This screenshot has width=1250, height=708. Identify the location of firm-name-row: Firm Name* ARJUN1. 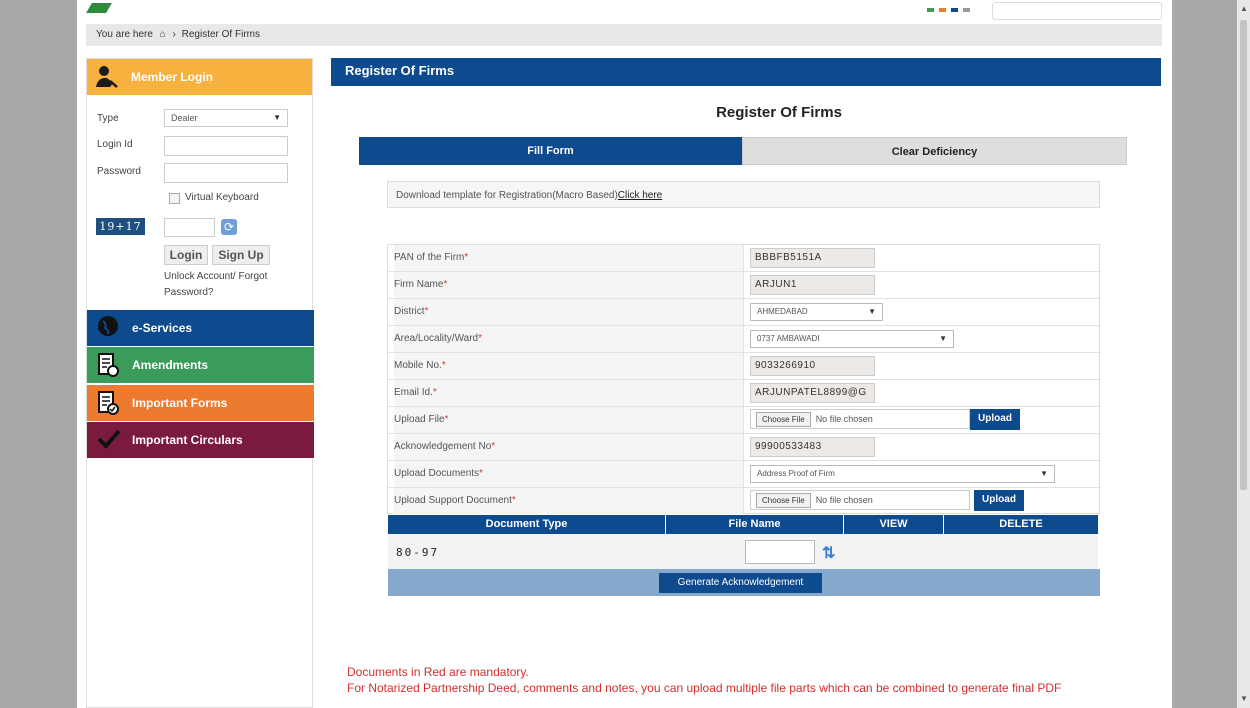
(743, 285).